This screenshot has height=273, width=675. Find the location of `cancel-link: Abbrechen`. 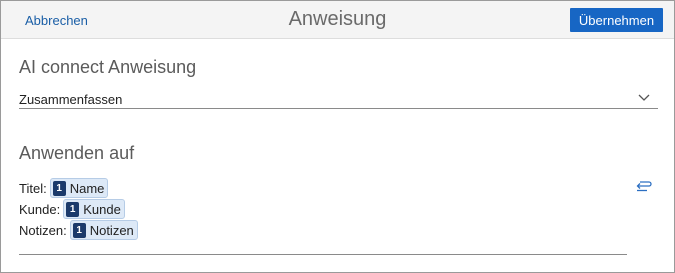

cancel-link: Abbrechen is located at coordinates (56, 20).